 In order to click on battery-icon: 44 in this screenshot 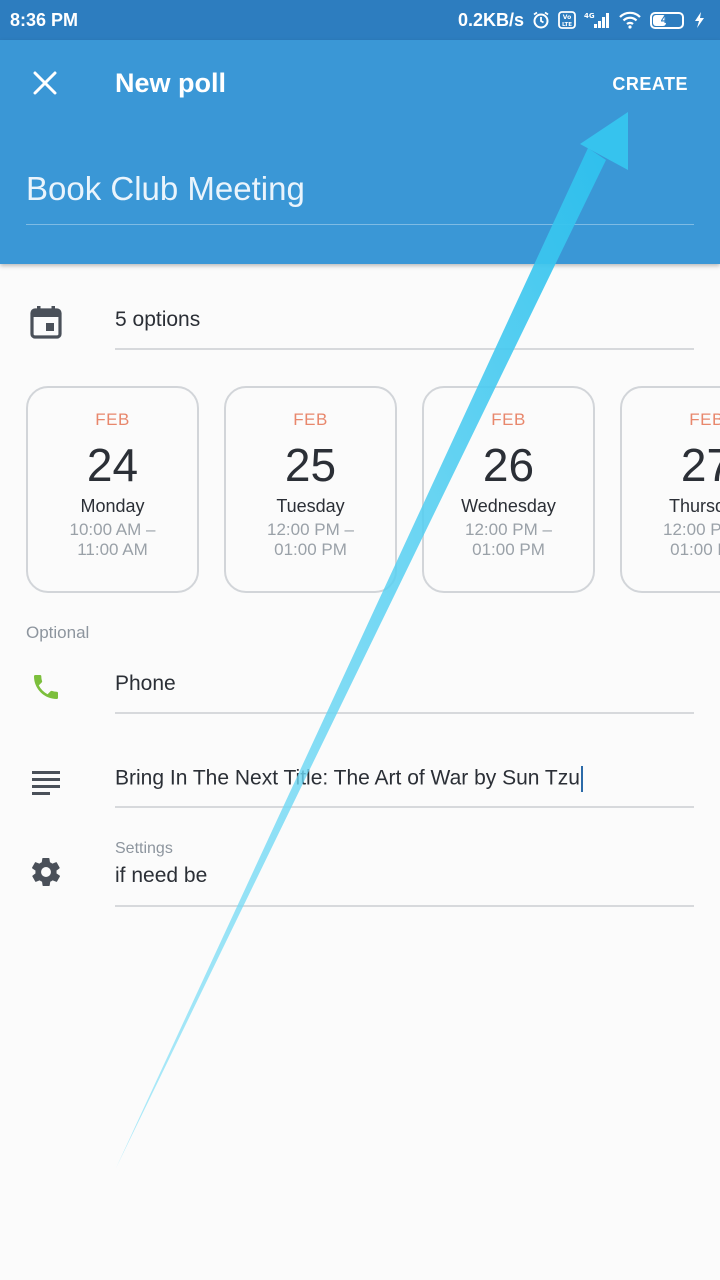, I will do `click(667, 20)`.